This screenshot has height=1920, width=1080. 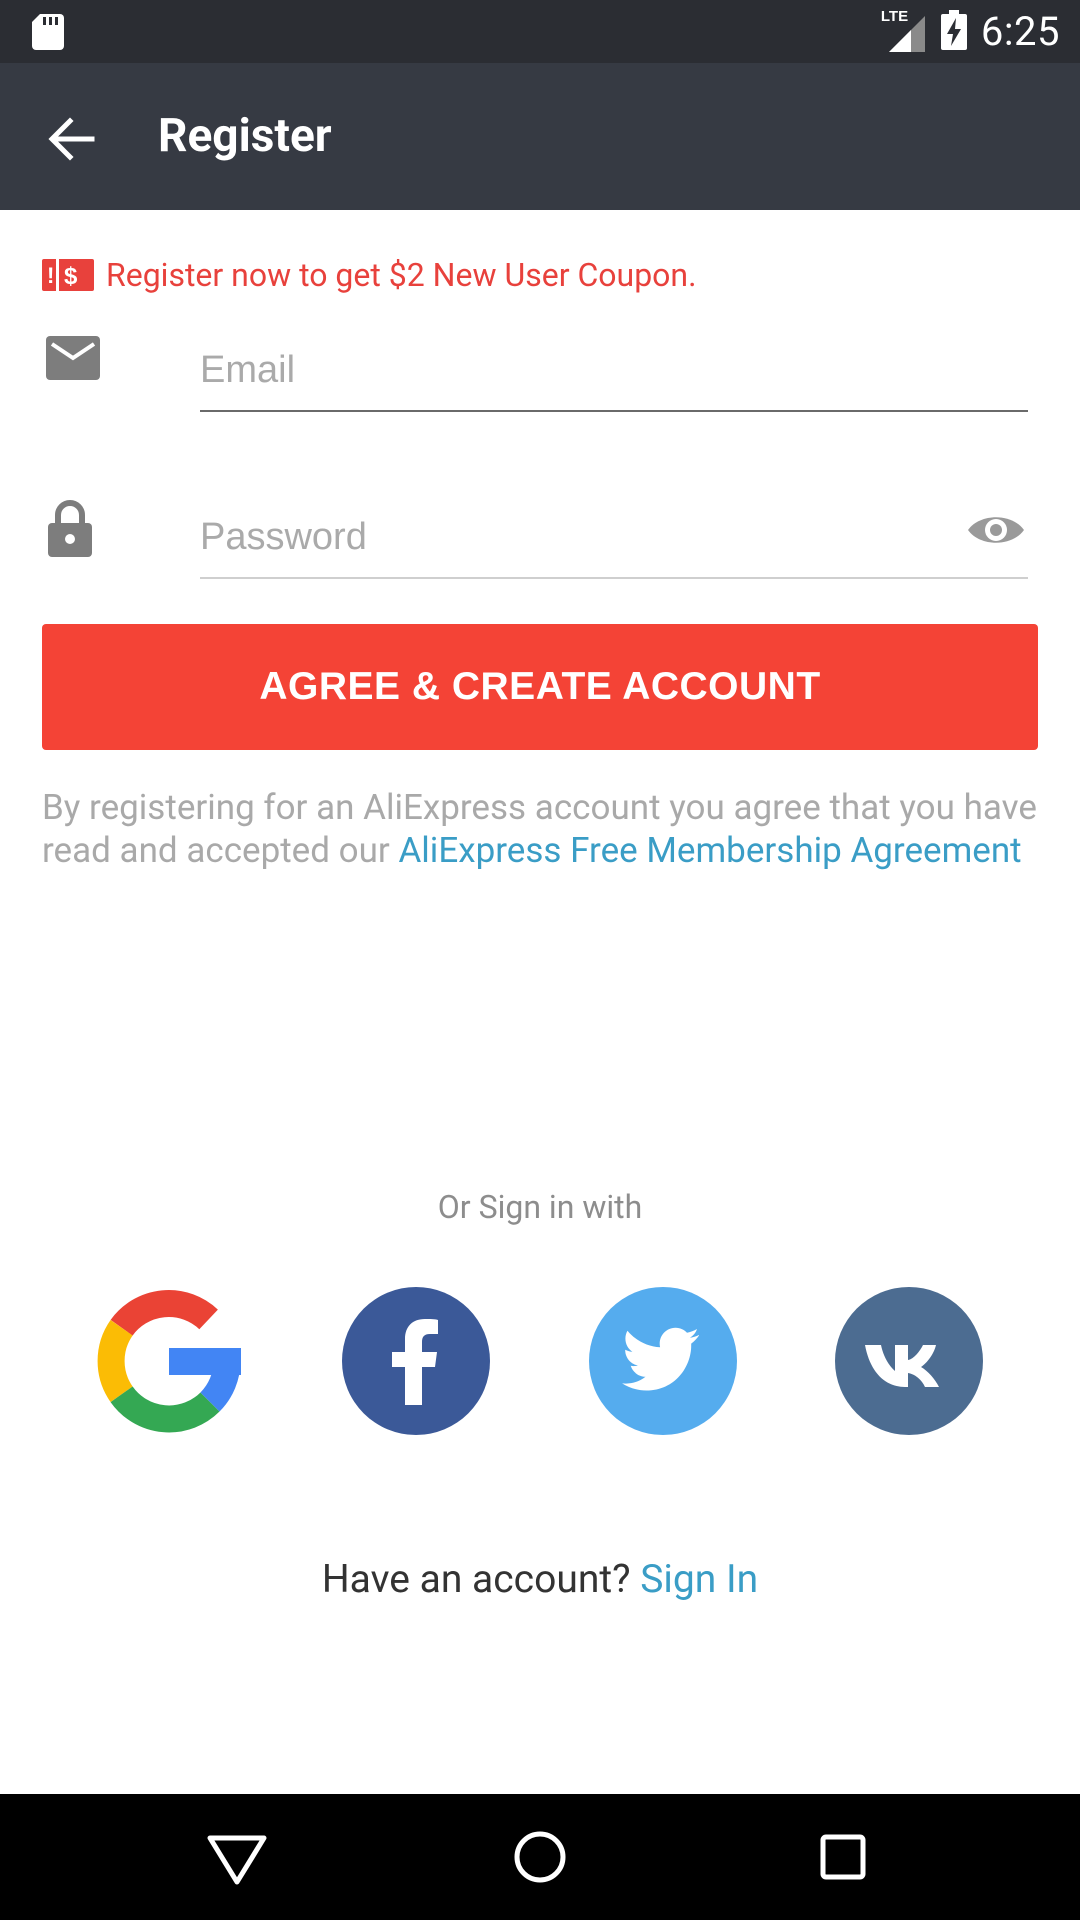 I want to click on battery-charging-icon, so click(x=953, y=31).